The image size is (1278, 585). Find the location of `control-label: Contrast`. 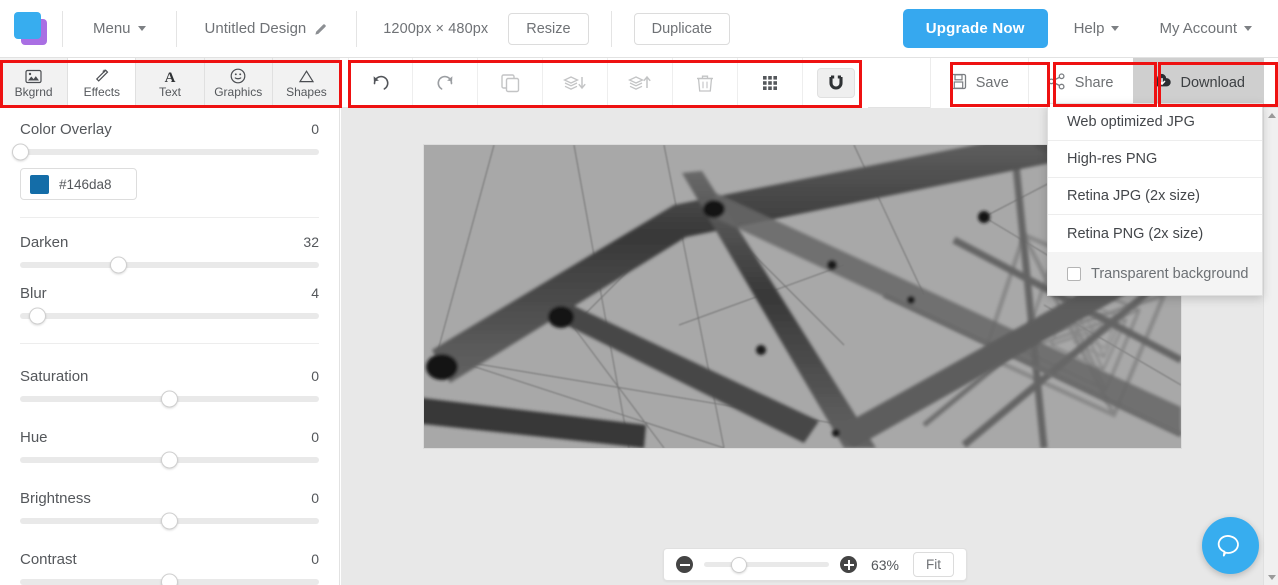

control-label: Contrast is located at coordinates (48, 559).